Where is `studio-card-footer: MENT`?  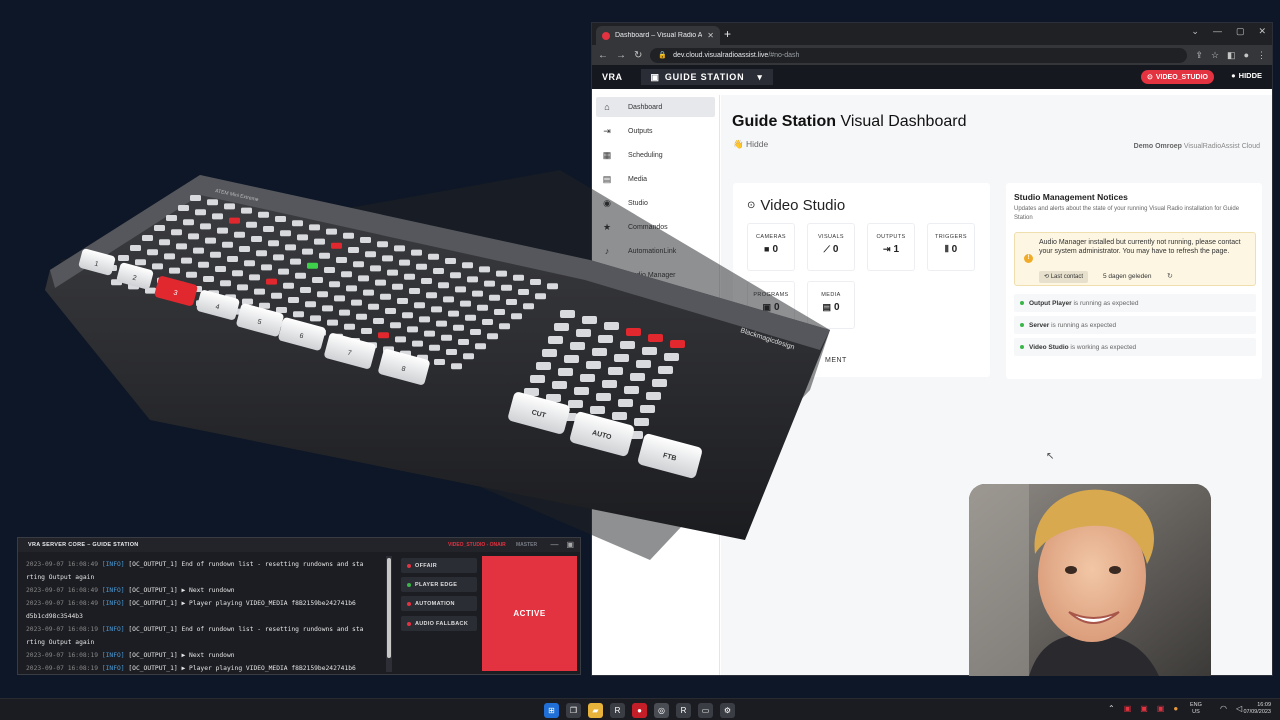
studio-card-footer: MENT is located at coordinates (836, 360).